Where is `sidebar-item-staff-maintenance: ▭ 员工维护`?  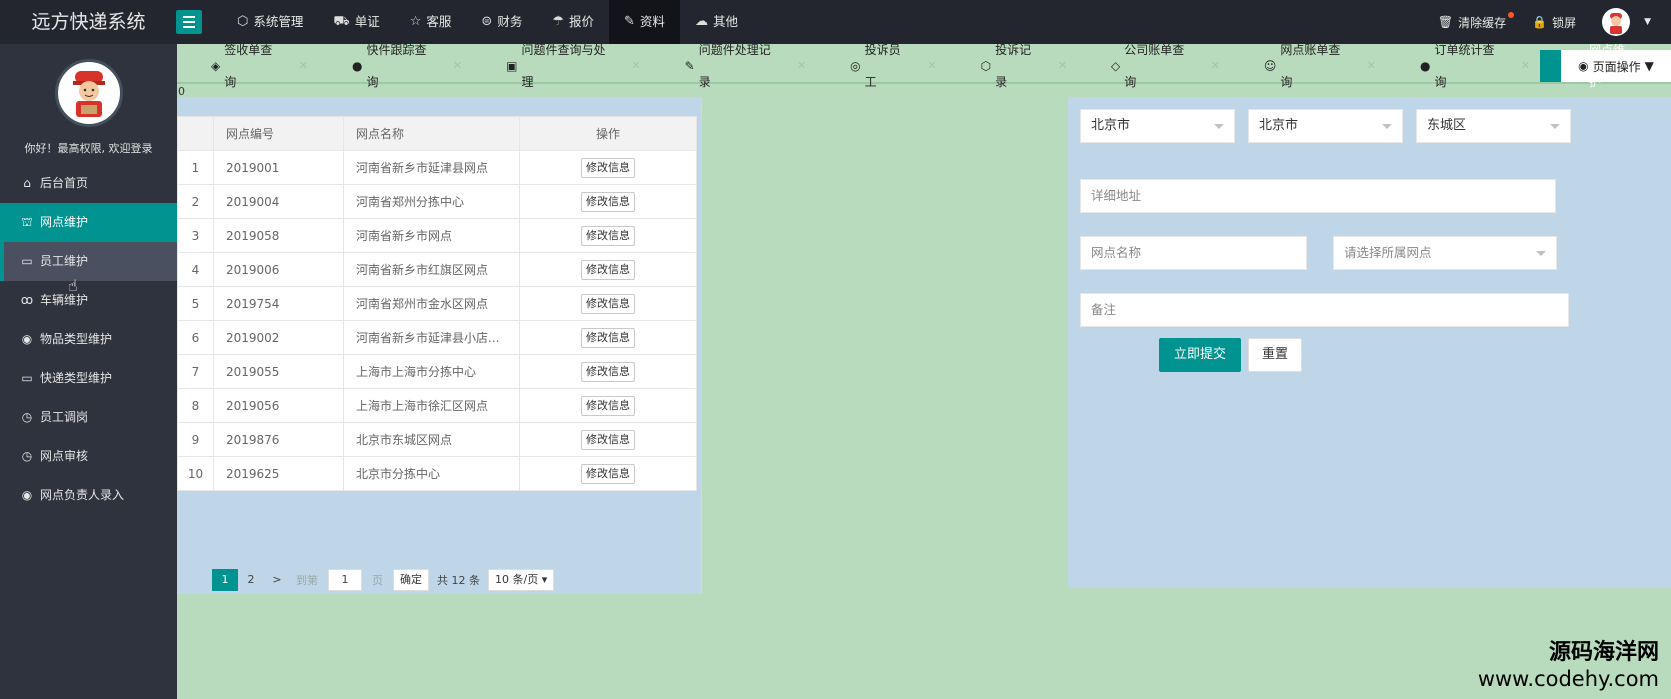 sidebar-item-staff-maintenance: ▭ 员工维护 is located at coordinates (88, 261).